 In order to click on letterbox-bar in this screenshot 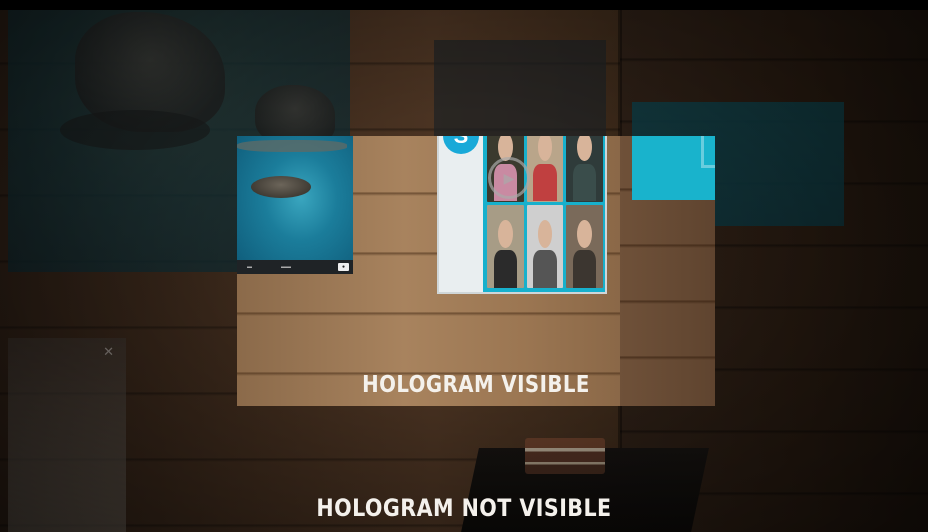, I will do `click(464, 5)`.